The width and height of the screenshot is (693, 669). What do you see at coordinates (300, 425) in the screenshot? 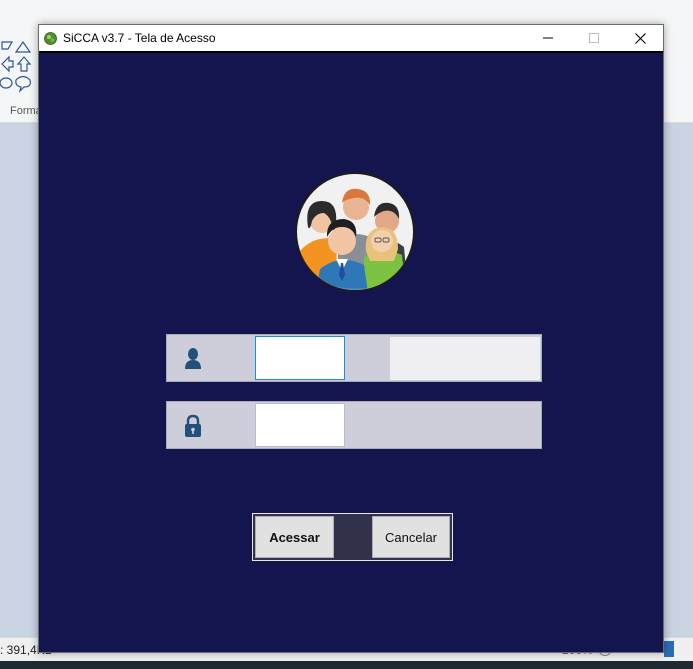
I see `password-input` at bounding box center [300, 425].